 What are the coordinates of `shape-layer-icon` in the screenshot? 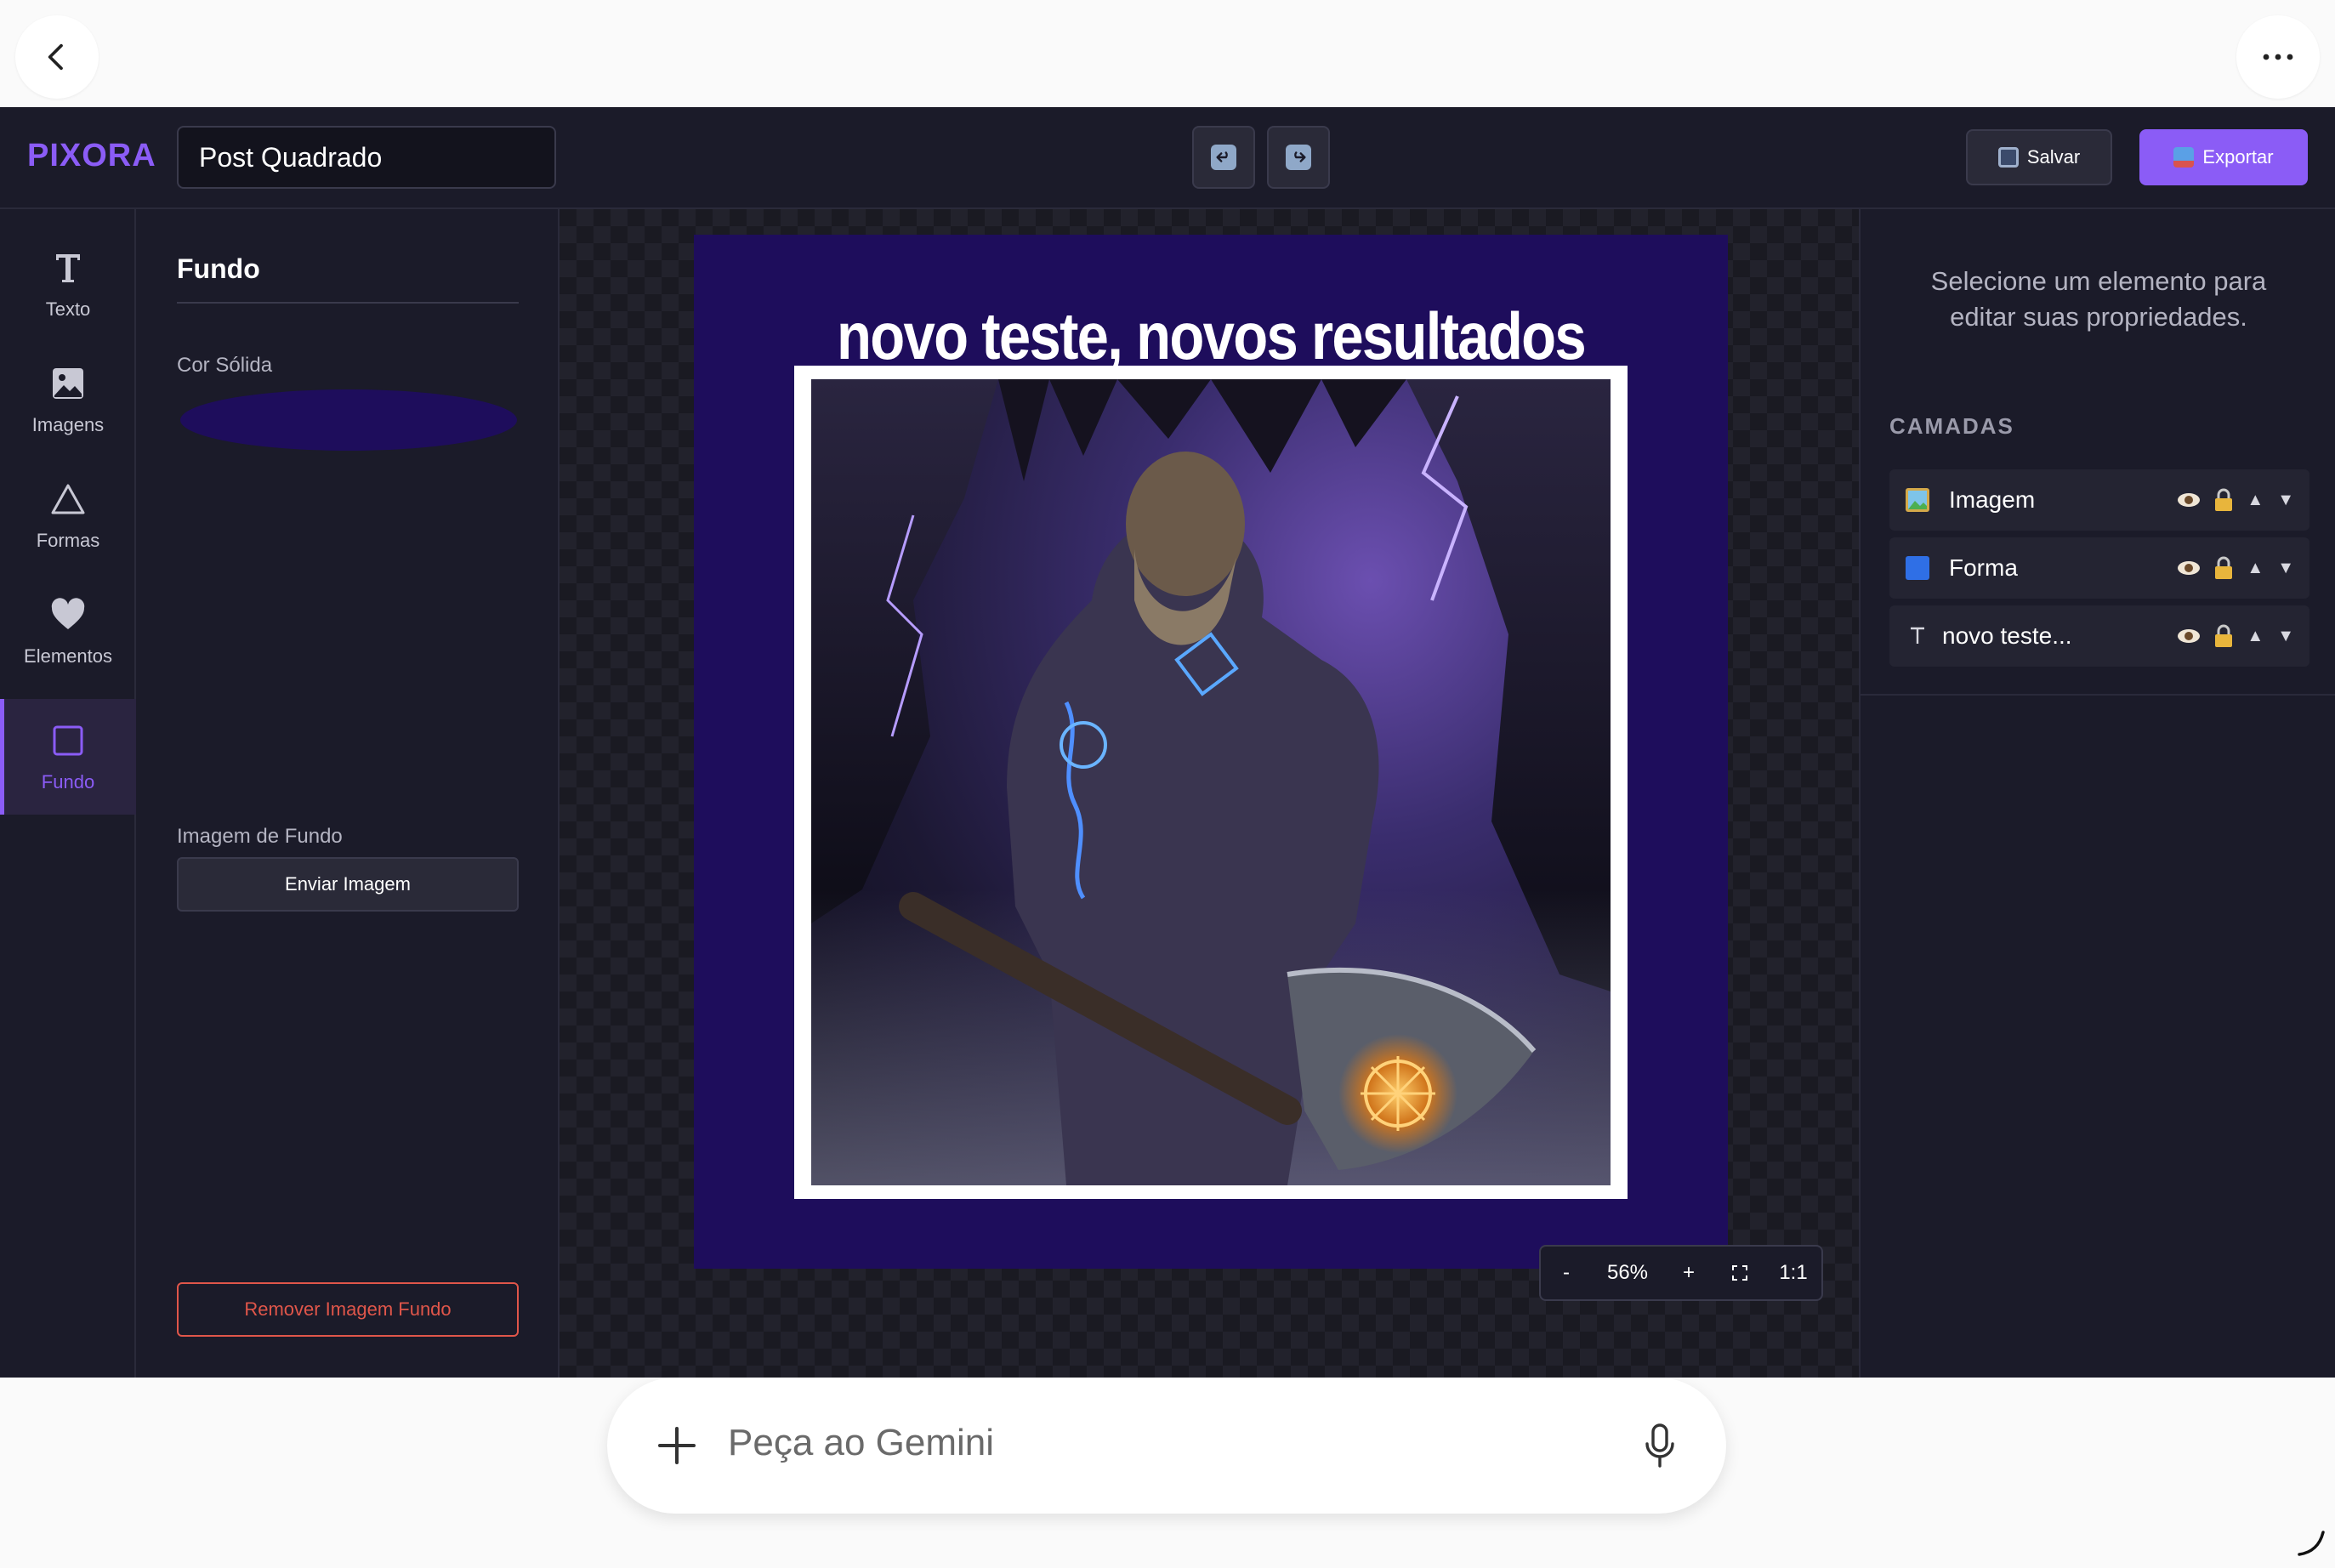 It's located at (1917, 568).